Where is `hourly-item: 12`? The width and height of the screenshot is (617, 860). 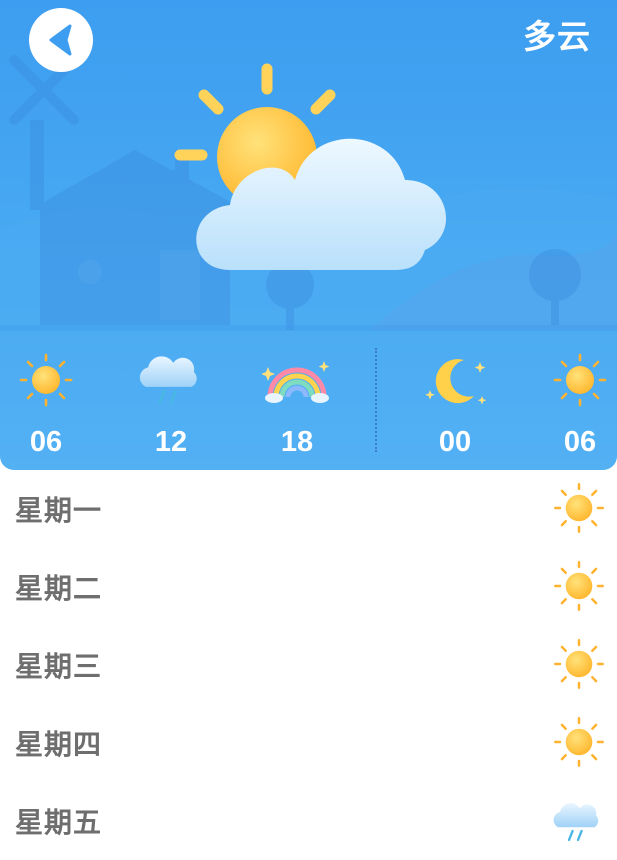 hourly-item: 12 is located at coordinates (171, 401).